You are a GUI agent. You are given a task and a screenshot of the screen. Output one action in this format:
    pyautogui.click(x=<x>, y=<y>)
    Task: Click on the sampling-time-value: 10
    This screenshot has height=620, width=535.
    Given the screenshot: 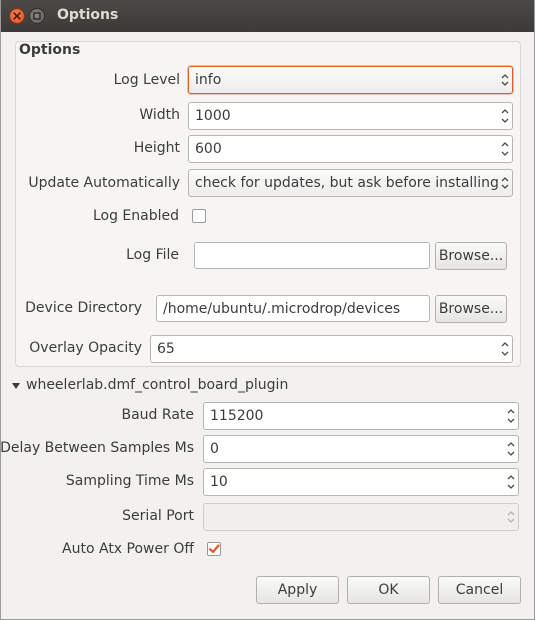 What is the action you would take?
    pyautogui.click(x=219, y=482)
    